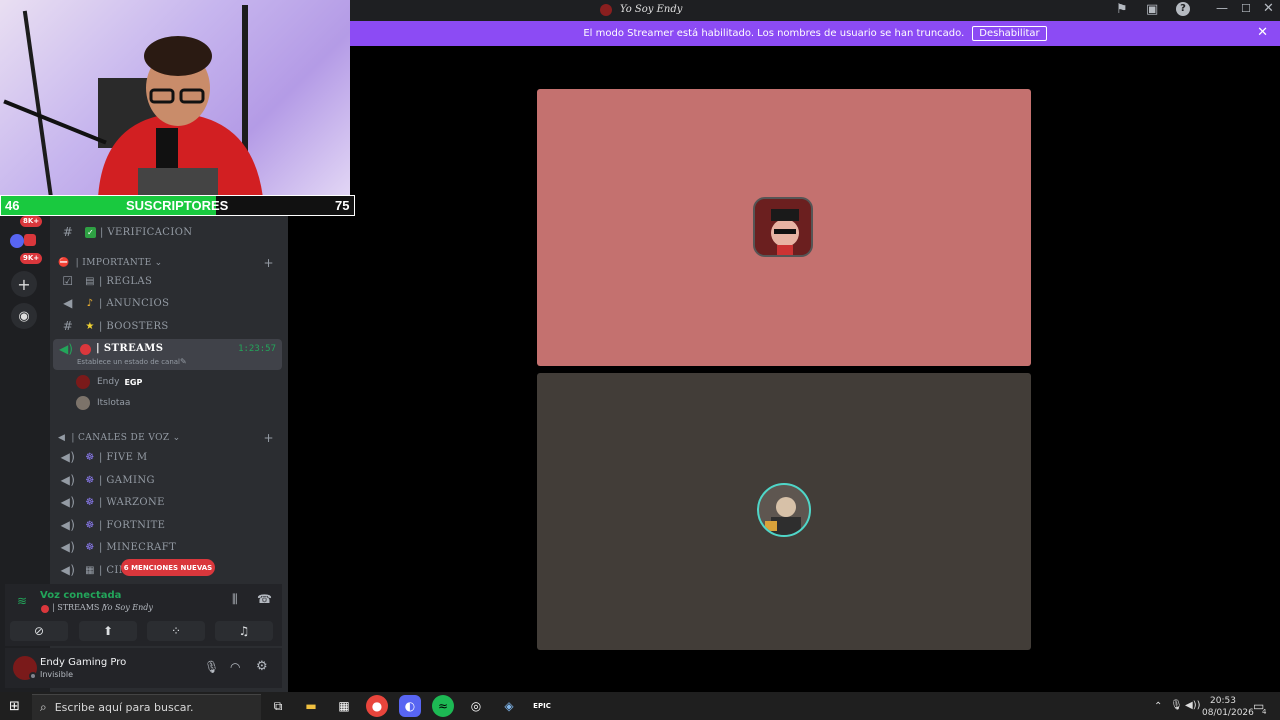  I want to click on channel-label: | MINECRAFT, so click(138, 547).